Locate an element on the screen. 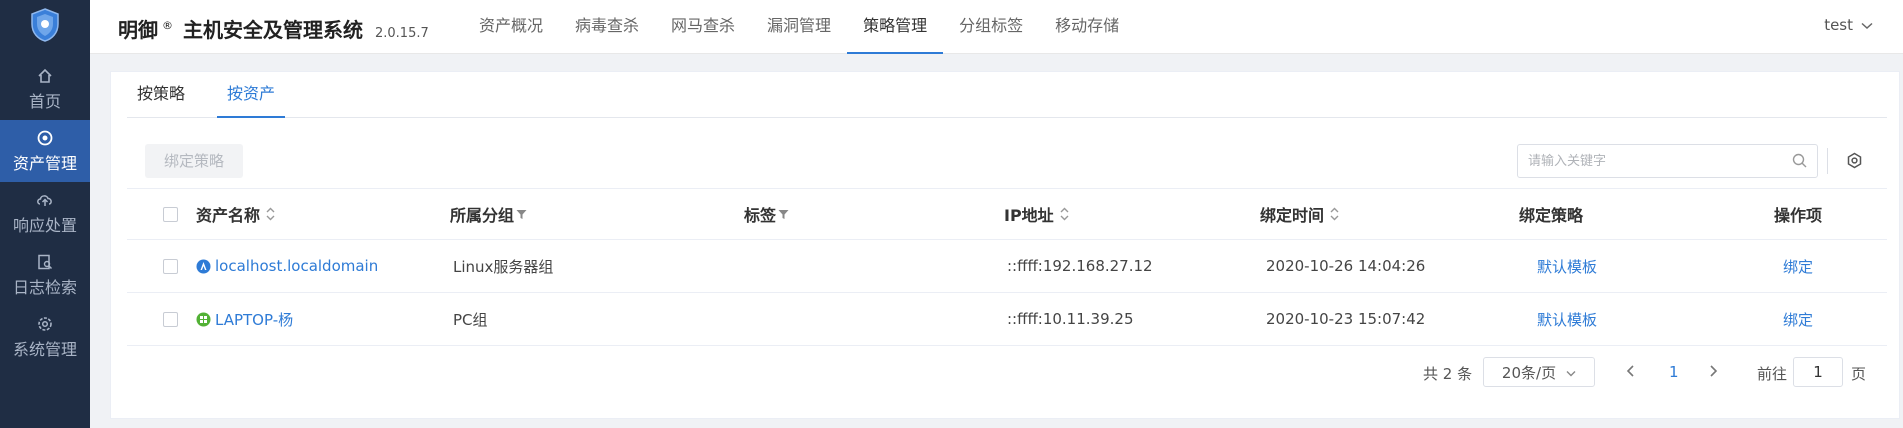 The height and width of the screenshot is (428, 1903). bind-policy-button: 绑定策略 is located at coordinates (194, 161).